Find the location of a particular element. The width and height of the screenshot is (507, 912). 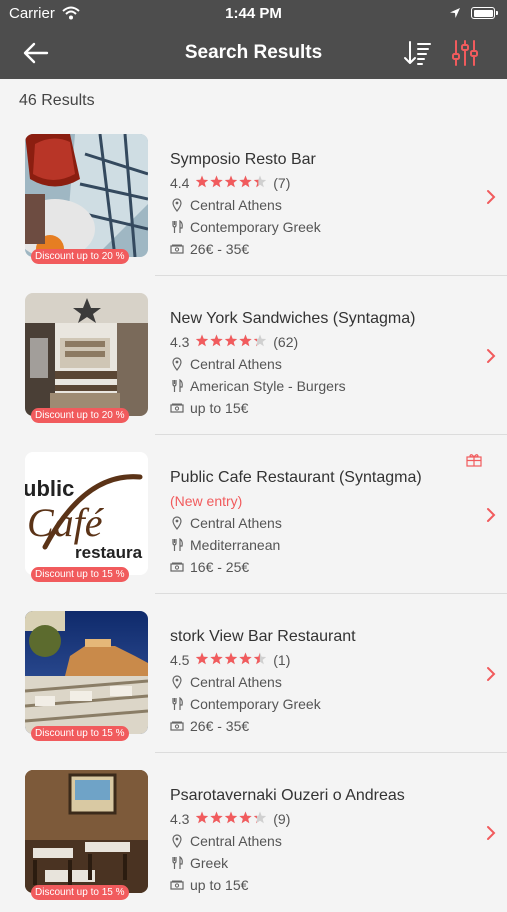

price-text: 16€ - 25€ is located at coordinates (220, 567).